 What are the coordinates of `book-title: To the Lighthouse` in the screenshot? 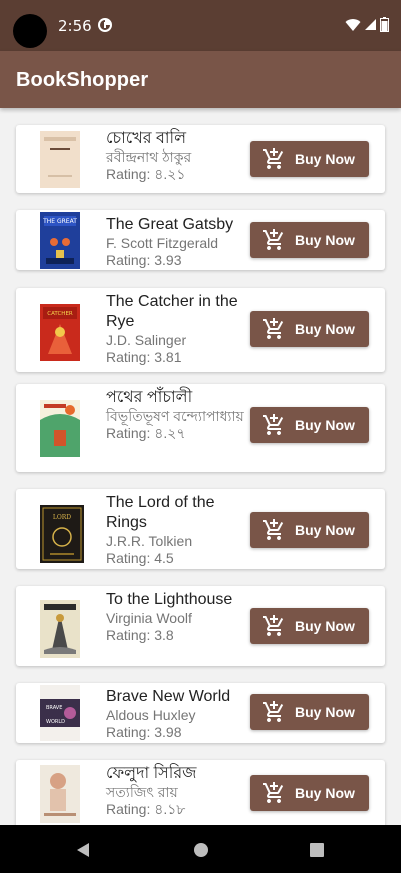 It's located at (169, 599).